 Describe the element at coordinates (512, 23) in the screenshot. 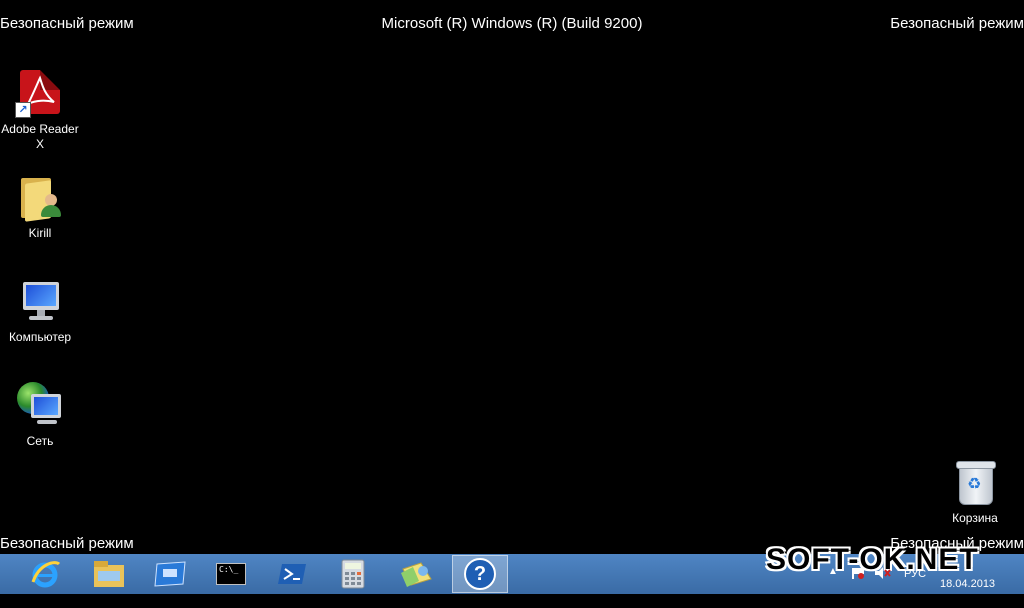

I see `build-info: Microsoft (R) Windows (R) (Build 9200)` at that location.